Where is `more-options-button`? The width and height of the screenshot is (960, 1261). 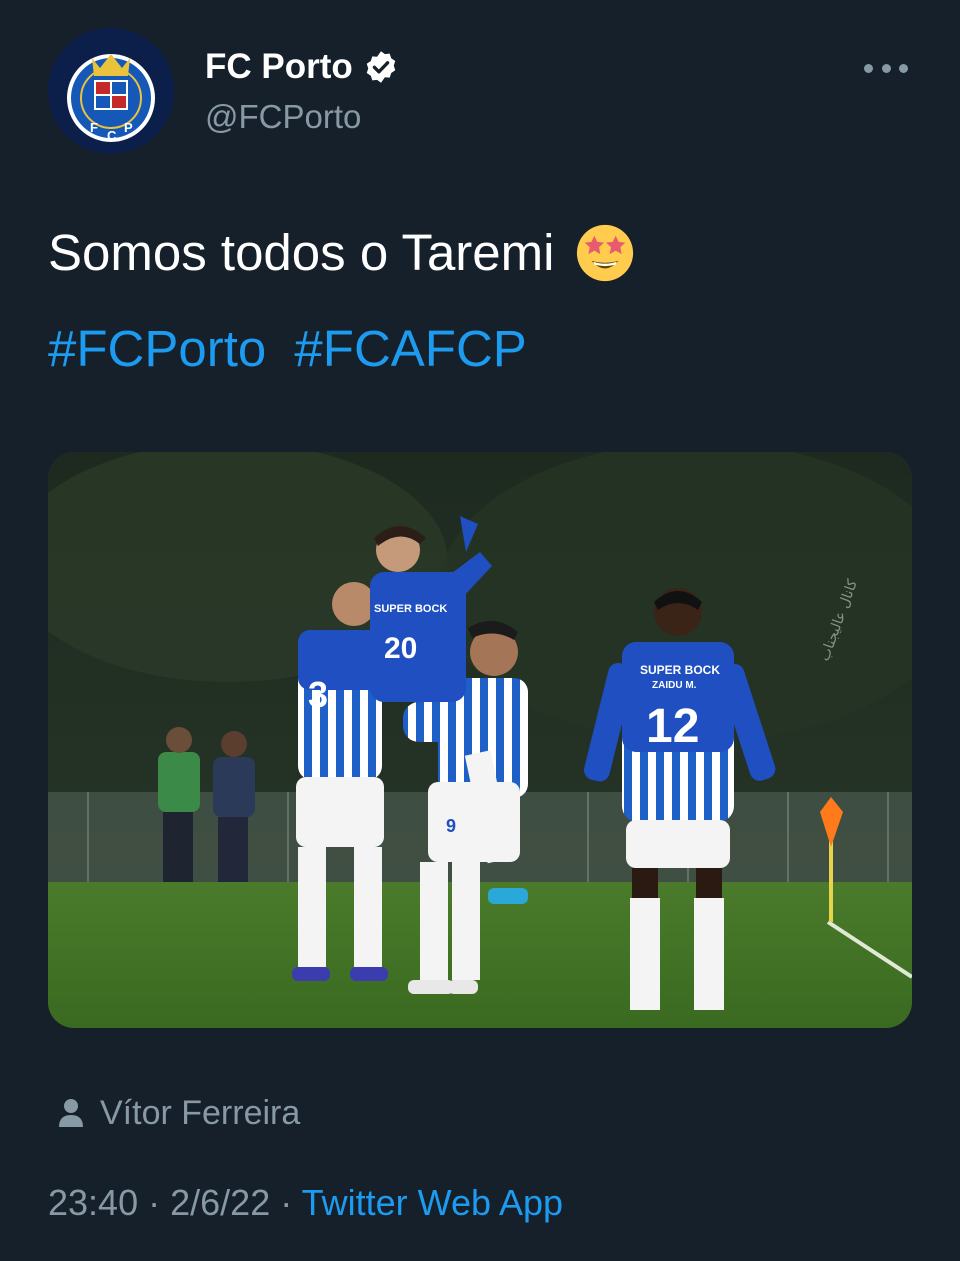
more-options-button is located at coordinates (886, 68).